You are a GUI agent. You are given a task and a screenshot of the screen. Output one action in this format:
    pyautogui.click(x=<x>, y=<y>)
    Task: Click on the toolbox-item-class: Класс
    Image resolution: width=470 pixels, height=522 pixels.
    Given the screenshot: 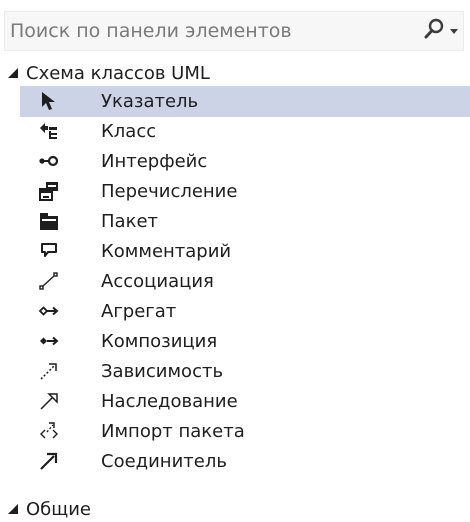 What is the action you would take?
    pyautogui.click(x=245, y=131)
    